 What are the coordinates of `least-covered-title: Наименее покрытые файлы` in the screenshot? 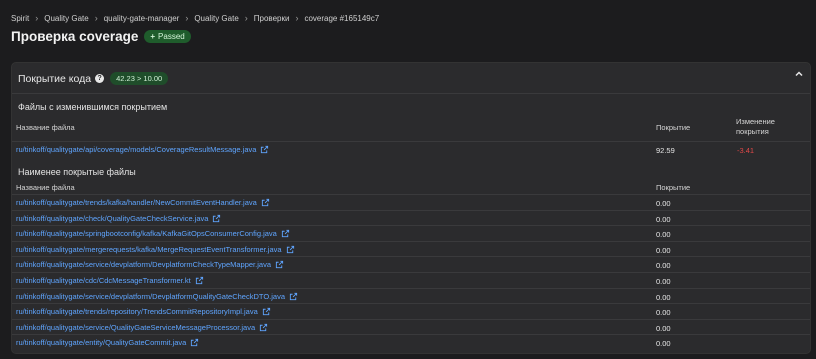 It's located at (77, 172).